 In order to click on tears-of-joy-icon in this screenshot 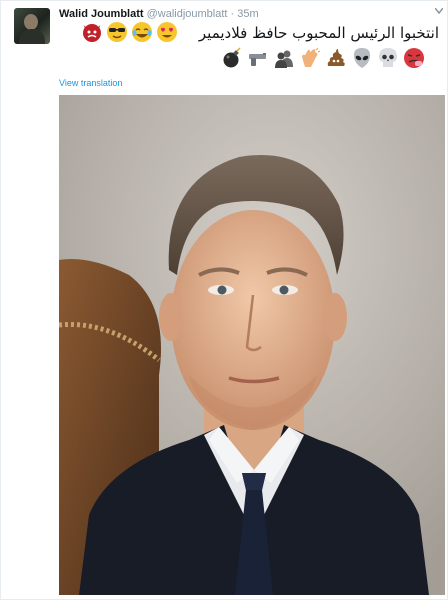, I will do `click(142, 32)`.